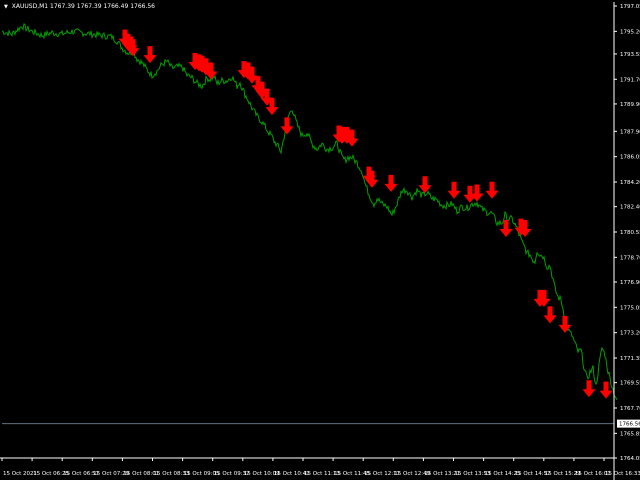 This screenshot has height=480, width=640. I want to click on y-tick-label: 1782.40, so click(630, 208).